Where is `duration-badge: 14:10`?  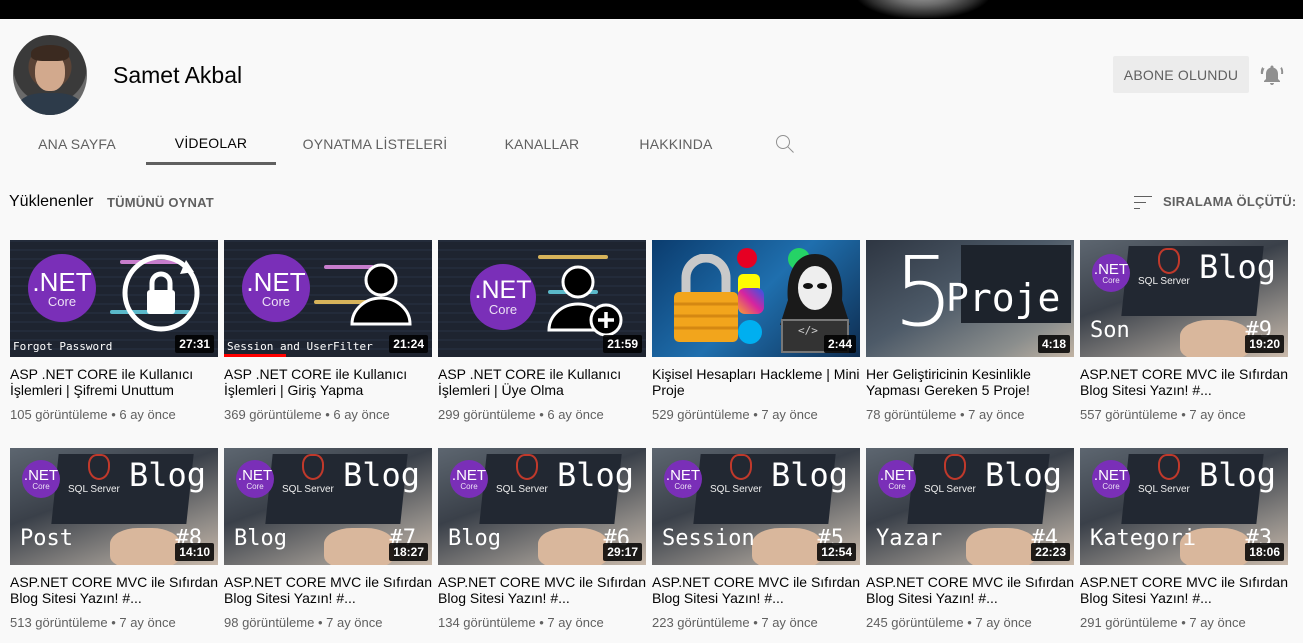 duration-badge: 14:10 is located at coordinates (194, 552).